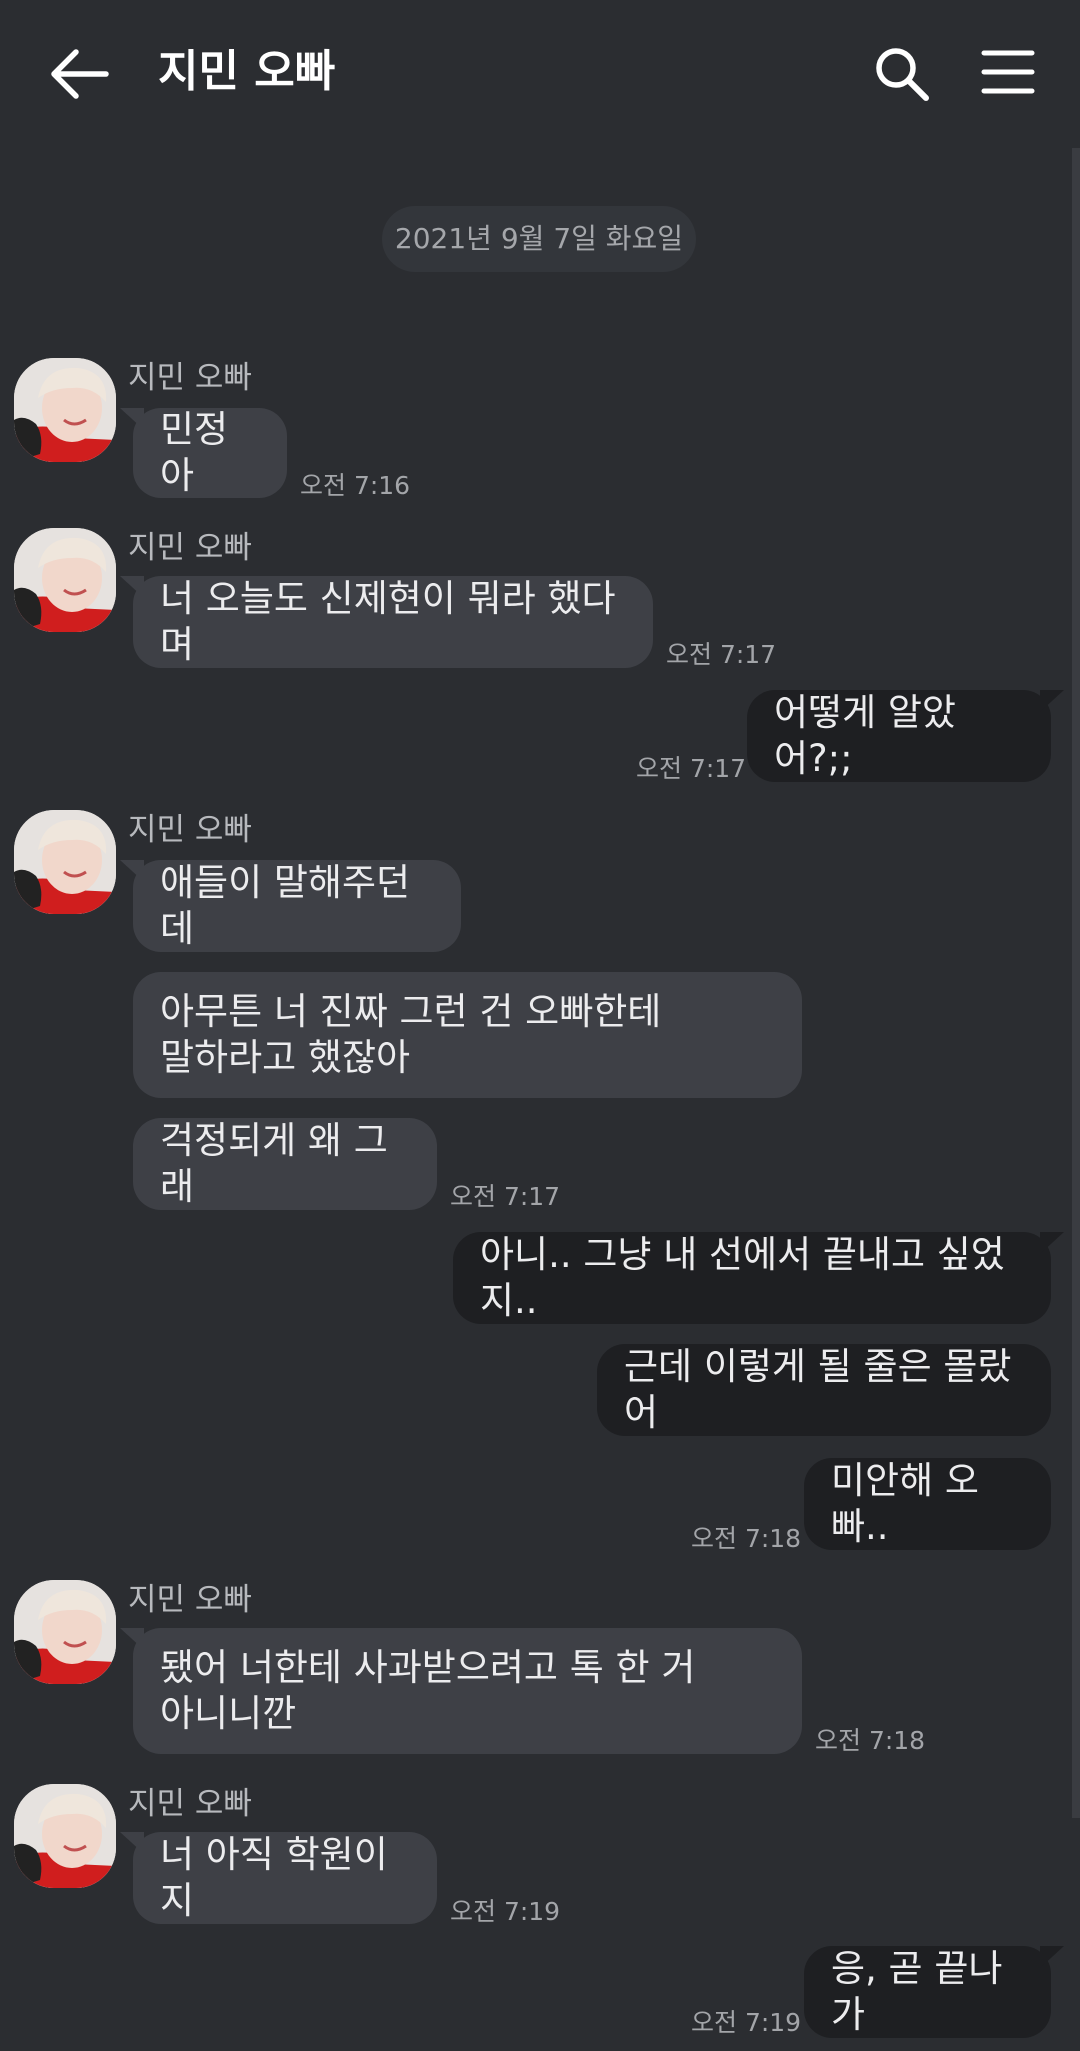 This screenshot has height=2051, width=1080. What do you see at coordinates (865, 735) in the screenshot?
I see `message-text: 어떻게 알았어?;;` at bounding box center [865, 735].